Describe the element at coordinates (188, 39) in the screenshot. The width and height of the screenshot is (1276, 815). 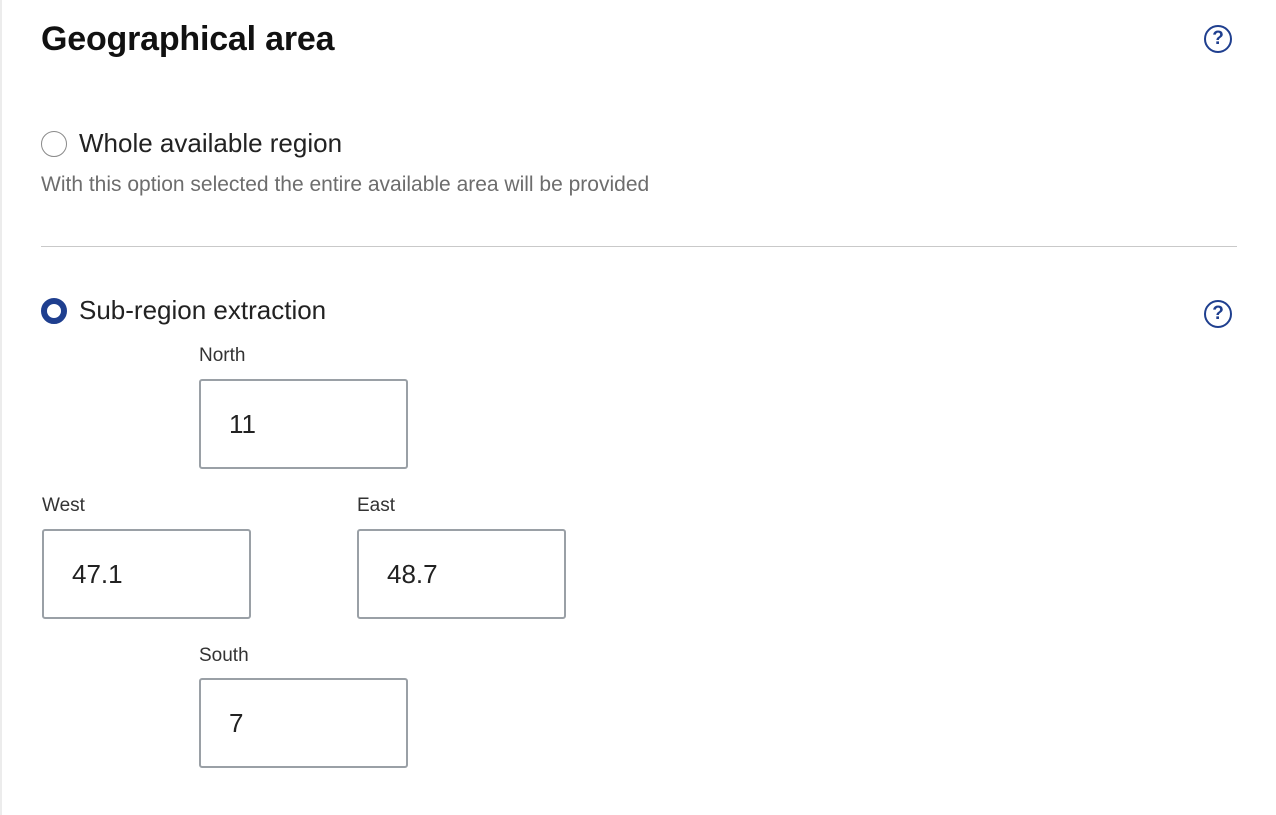
I see `section-title: Geographical area` at that location.